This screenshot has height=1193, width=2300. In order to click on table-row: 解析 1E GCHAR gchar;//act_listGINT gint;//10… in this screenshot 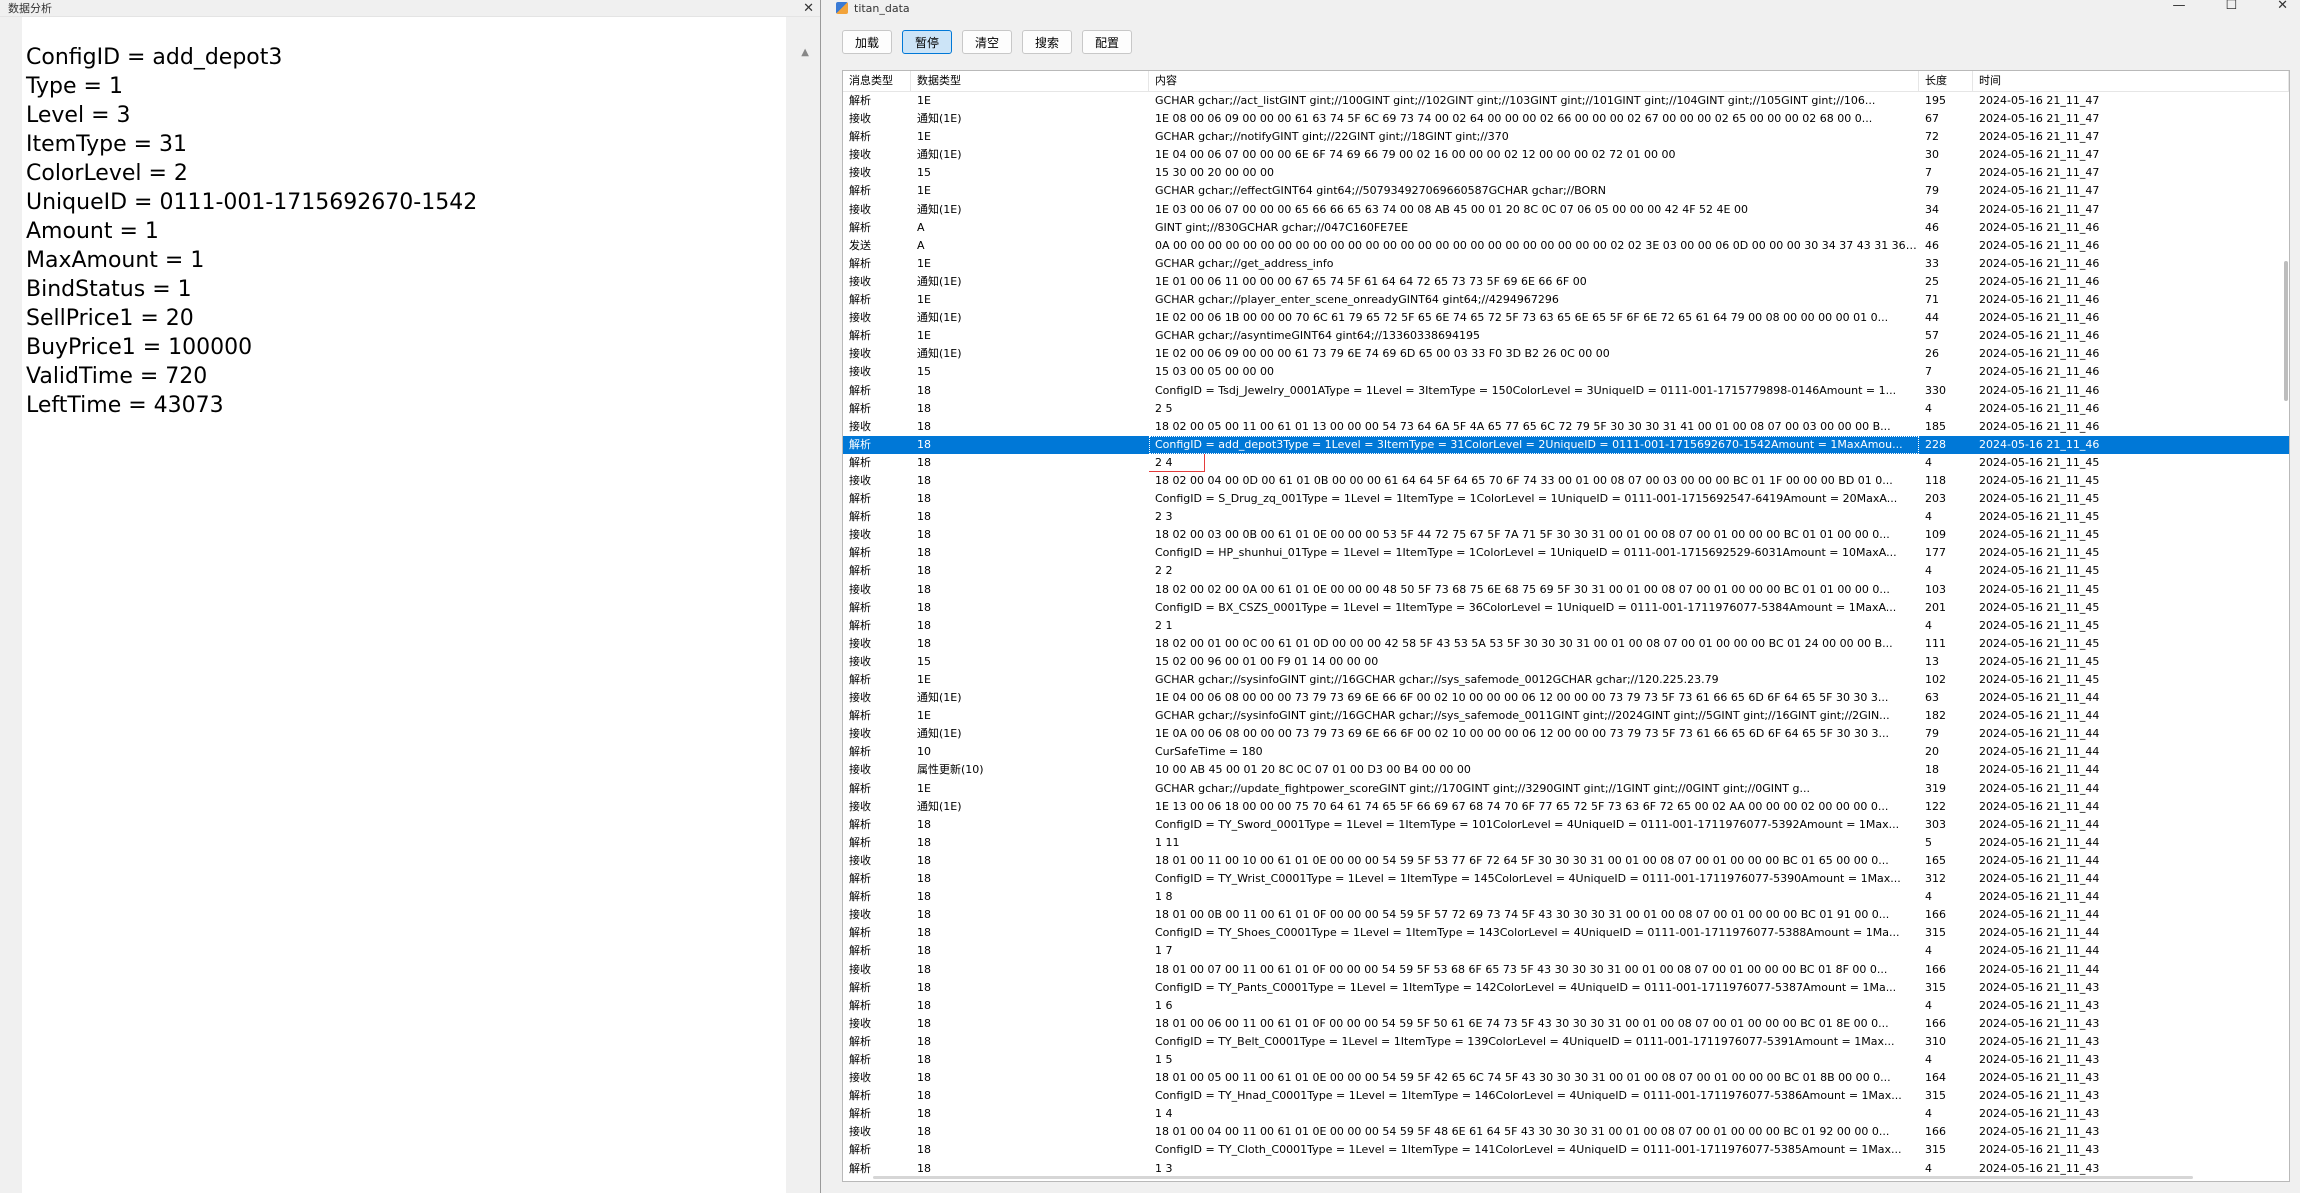, I will do `click(1566, 101)`.